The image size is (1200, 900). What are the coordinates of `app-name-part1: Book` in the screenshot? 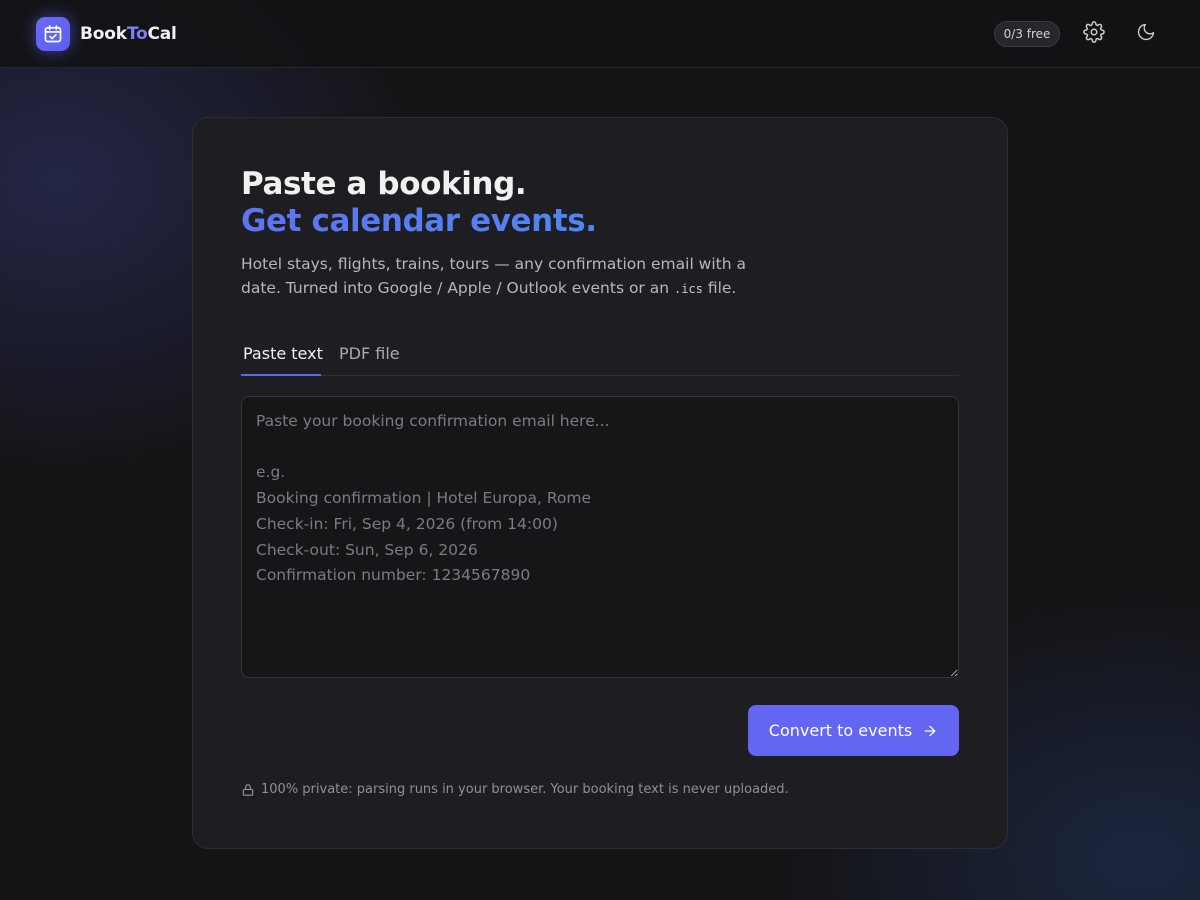 It's located at (103, 34).